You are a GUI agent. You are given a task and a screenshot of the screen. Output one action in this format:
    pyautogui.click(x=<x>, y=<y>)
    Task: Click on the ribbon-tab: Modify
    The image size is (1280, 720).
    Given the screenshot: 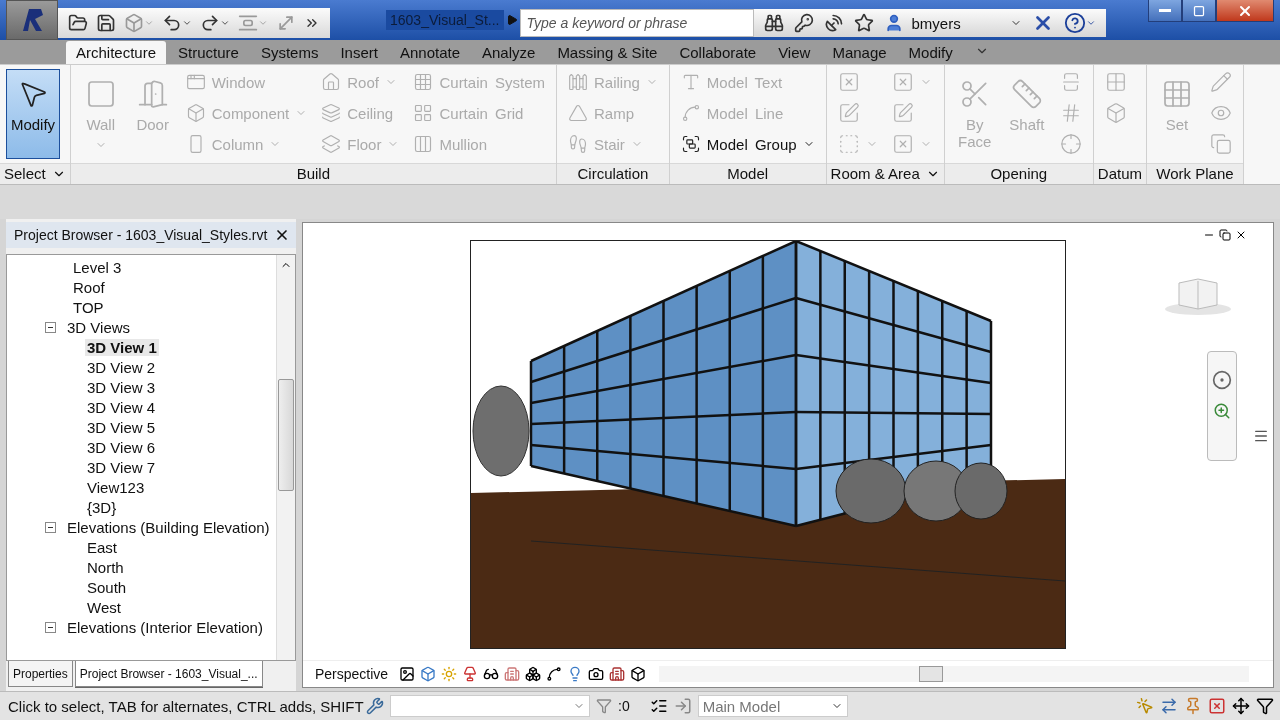 What is the action you would take?
    pyautogui.click(x=930, y=52)
    